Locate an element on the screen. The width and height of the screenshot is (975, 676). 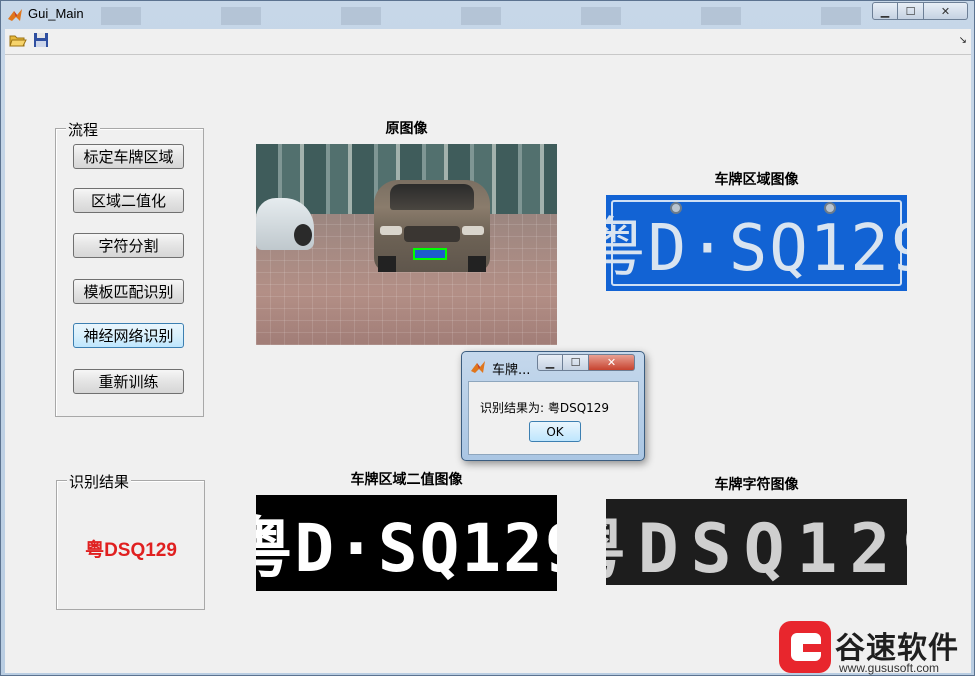
logo-bar is located at coordinates (814, 648).